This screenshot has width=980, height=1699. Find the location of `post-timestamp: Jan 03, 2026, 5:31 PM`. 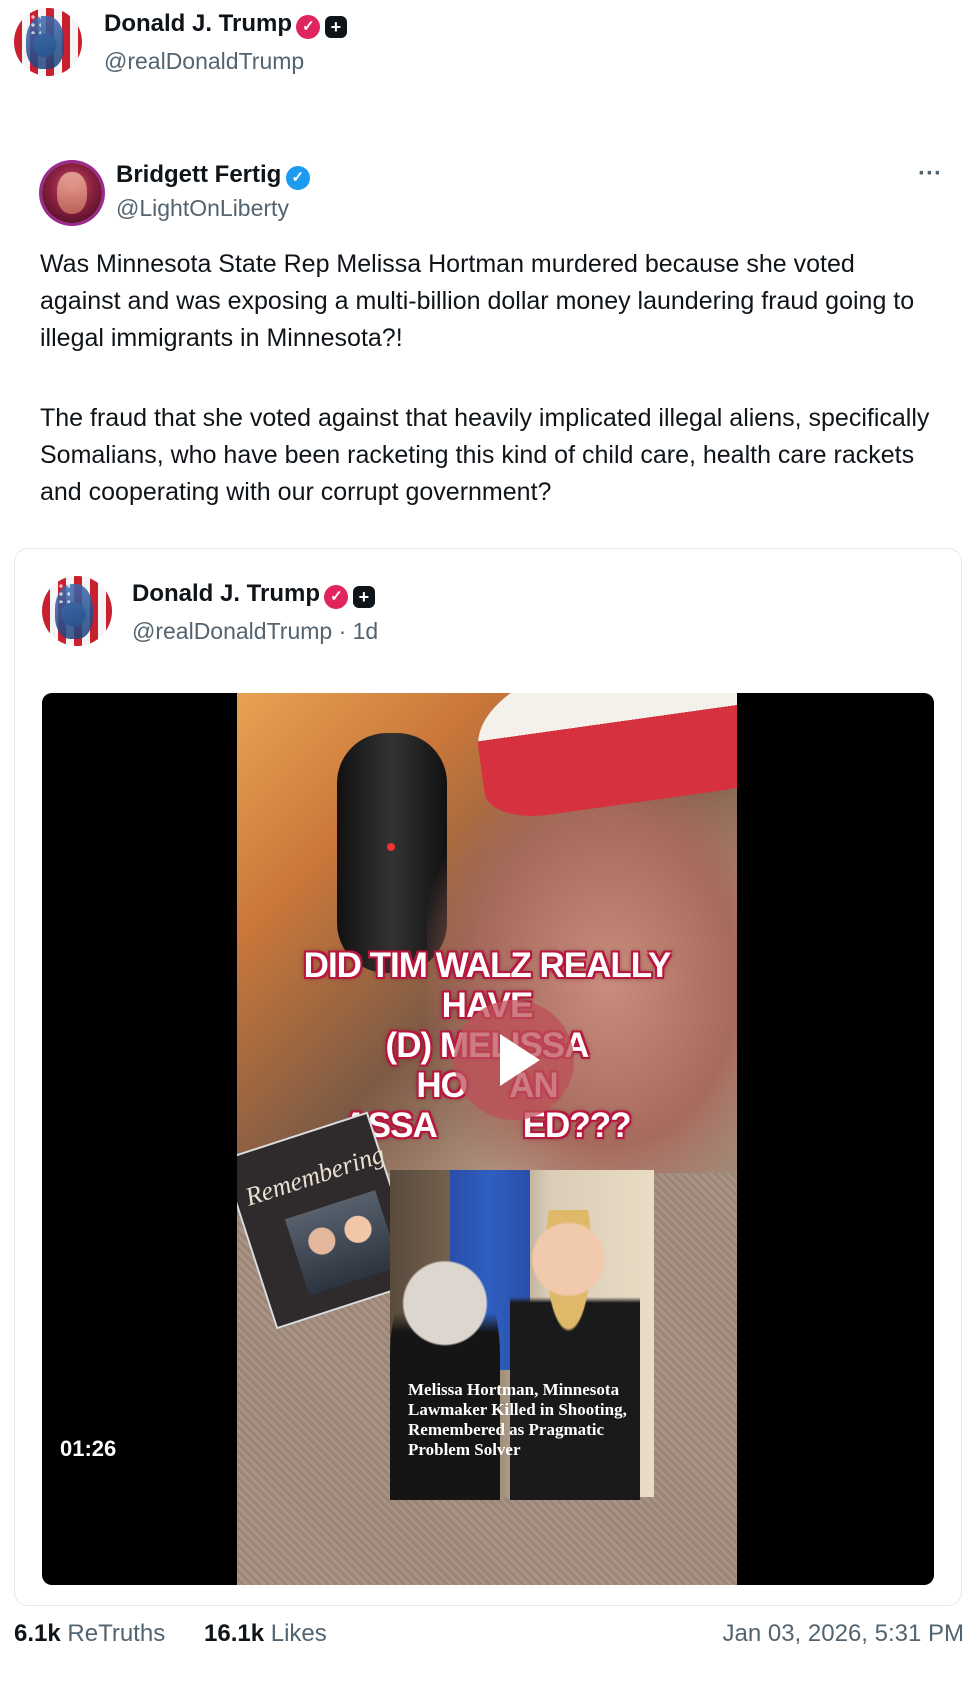

post-timestamp: Jan 03, 2026, 5:31 PM is located at coordinates (844, 1634).